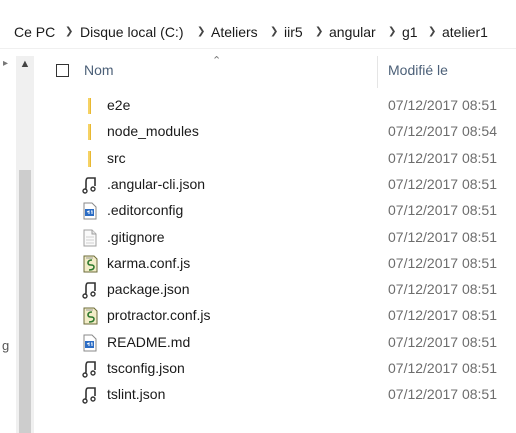 The width and height of the screenshot is (516, 433). I want to click on file-row: .angular-cli.json 07/12/2017 08:51, so click(276, 185).